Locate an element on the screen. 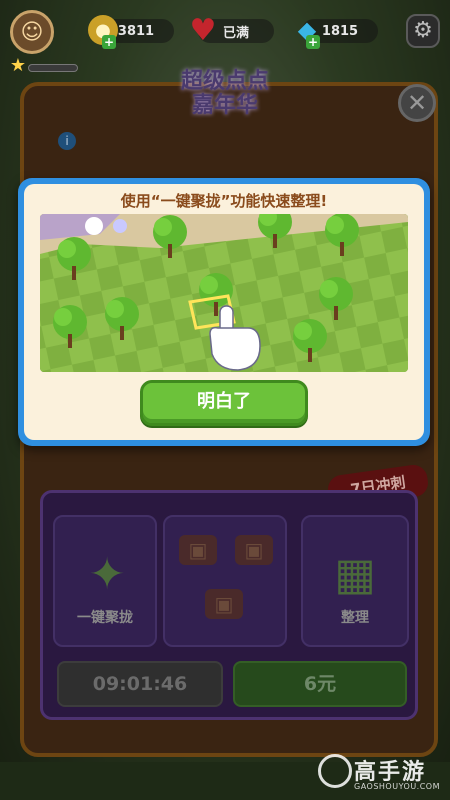  xp-progress-bar is located at coordinates (53, 68).